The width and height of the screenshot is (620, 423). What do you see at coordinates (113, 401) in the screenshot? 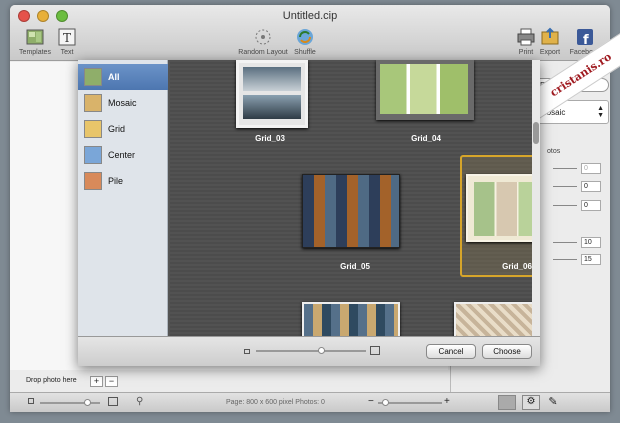
I see `zoom-in-icon` at bounding box center [113, 401].